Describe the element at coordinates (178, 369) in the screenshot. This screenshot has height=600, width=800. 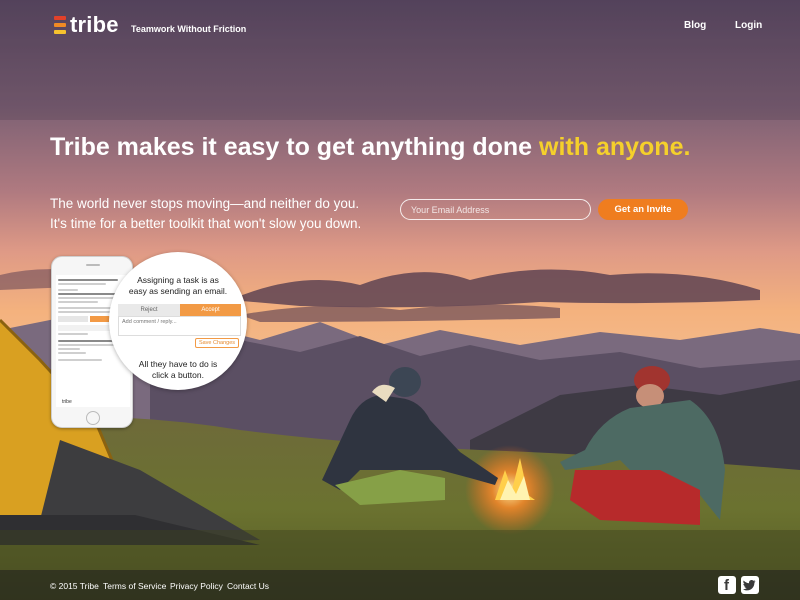
I see `callout-note: All they have to do is click a button.` at that location.